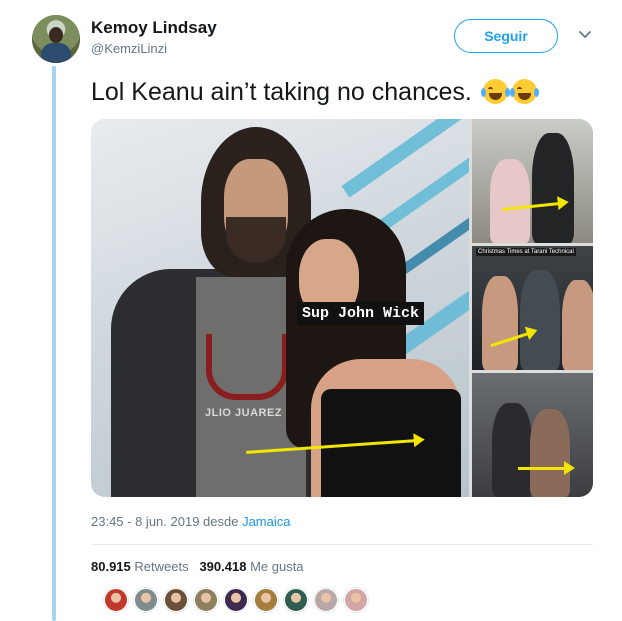 This screenshot has height=621, width=622. I want to click on timestamp-text: 23:45 - 8 jun. 2019 desde, so click(165, 521).